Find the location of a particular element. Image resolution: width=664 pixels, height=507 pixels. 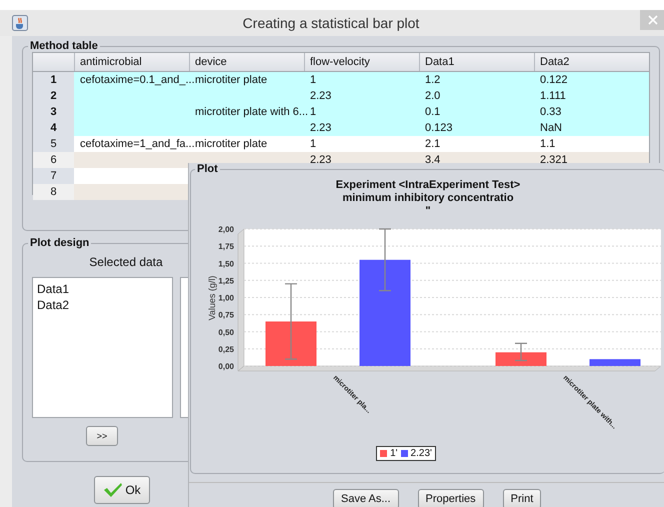

move-button: >> is located at coordinates (102, 436).